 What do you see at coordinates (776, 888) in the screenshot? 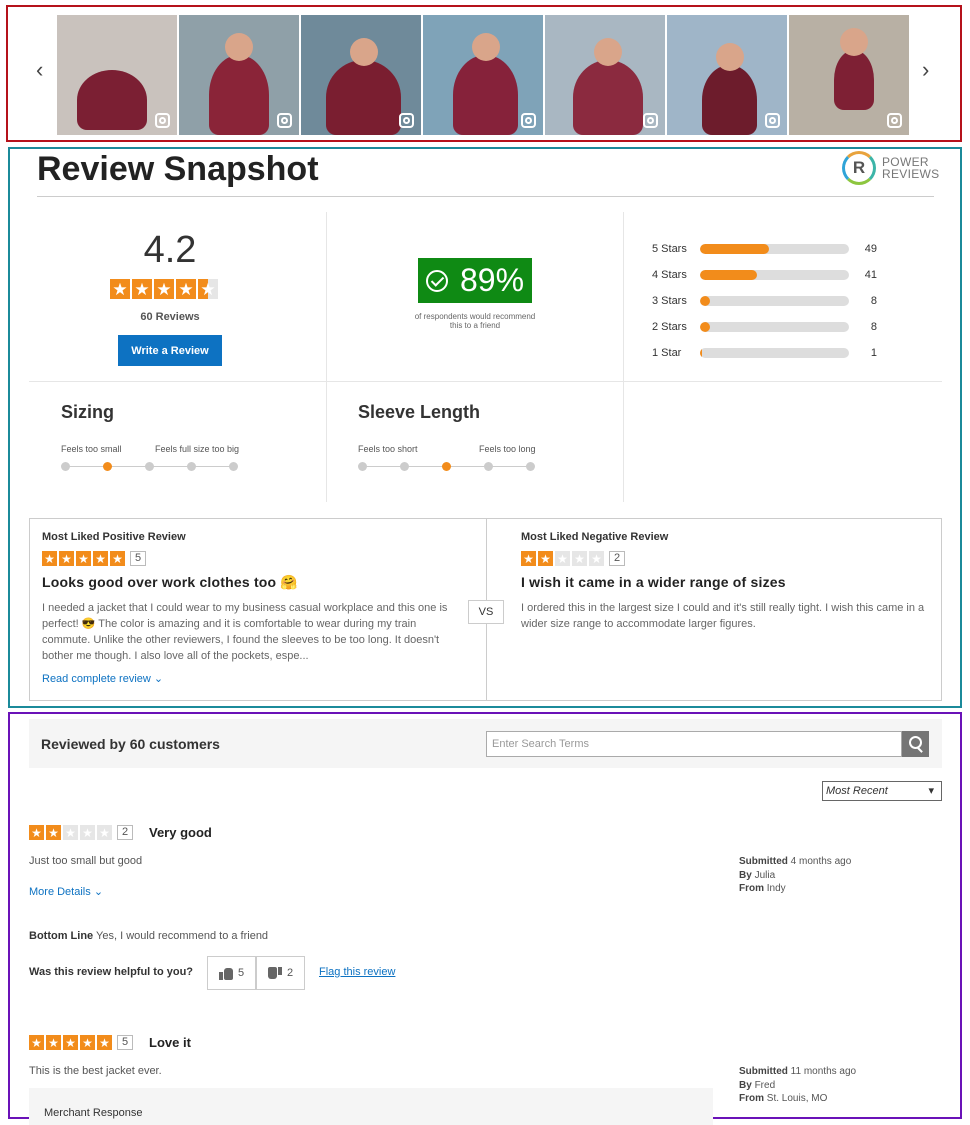
I see `review-location: Indy` at bounding box center [776, 888].